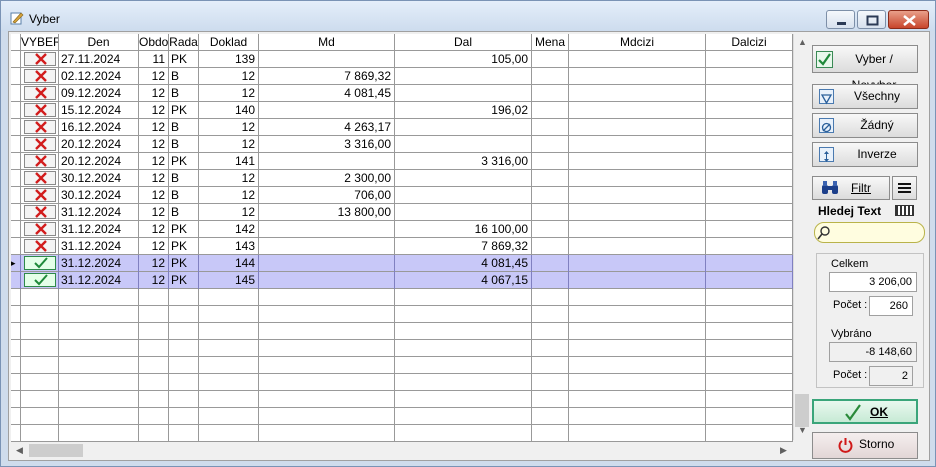  I want to click on scroll-down-arrow-icon: ▼, so click(802, 430).